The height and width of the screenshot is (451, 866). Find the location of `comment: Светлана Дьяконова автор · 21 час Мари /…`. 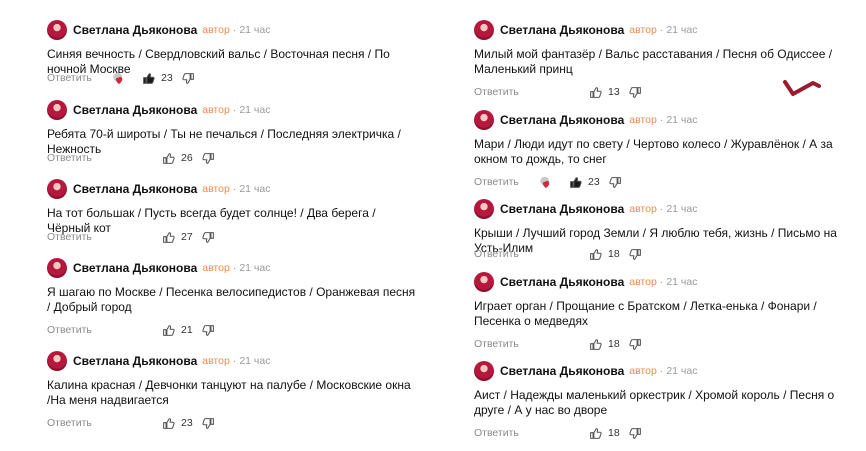

comment: Светлана Дьяконова автор · 21 час Мари /… is located at coordinates (669, 149).